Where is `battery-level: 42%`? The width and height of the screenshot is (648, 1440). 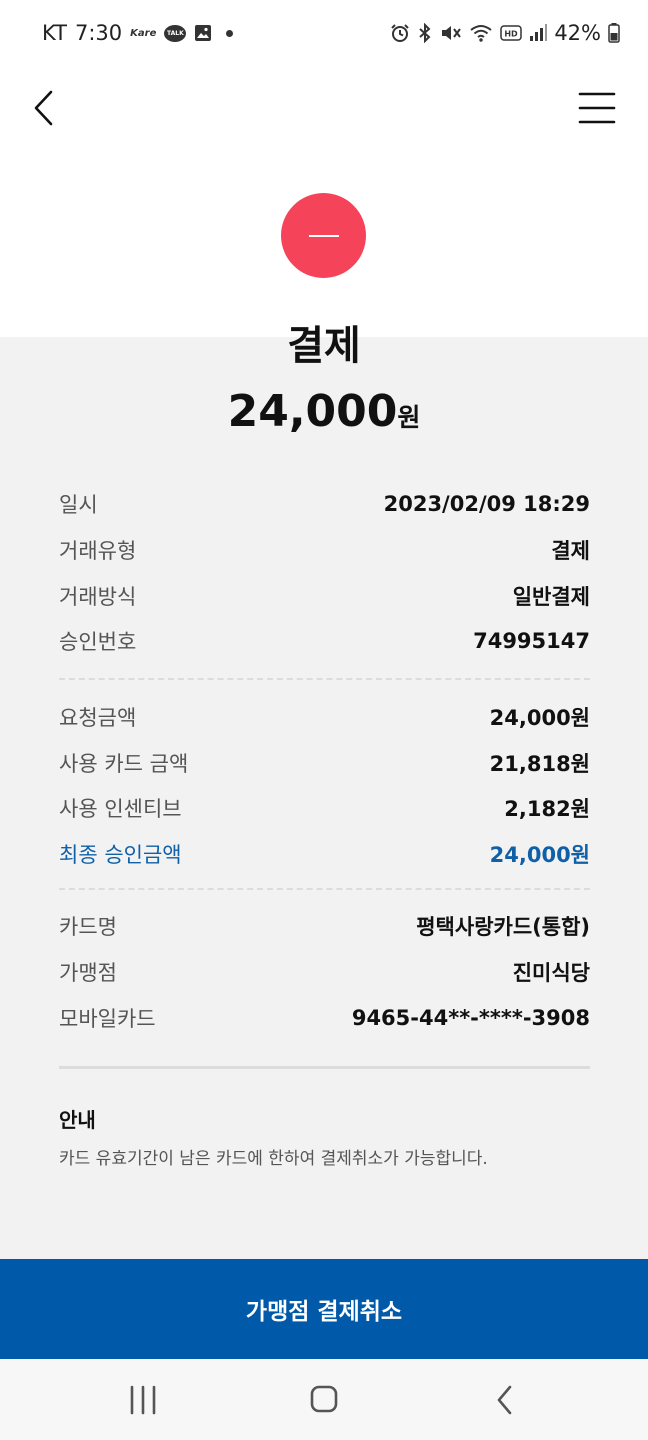
battery-level: 42% is located at coordinates (577, 33).